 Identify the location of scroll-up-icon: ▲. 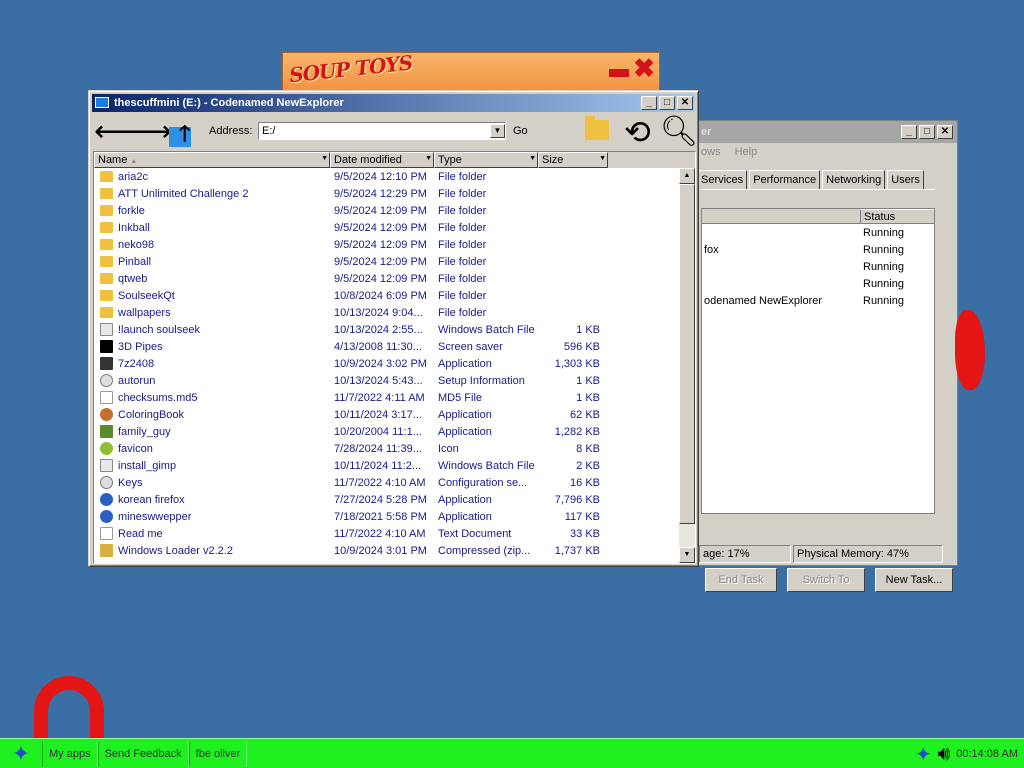
(687, 176).